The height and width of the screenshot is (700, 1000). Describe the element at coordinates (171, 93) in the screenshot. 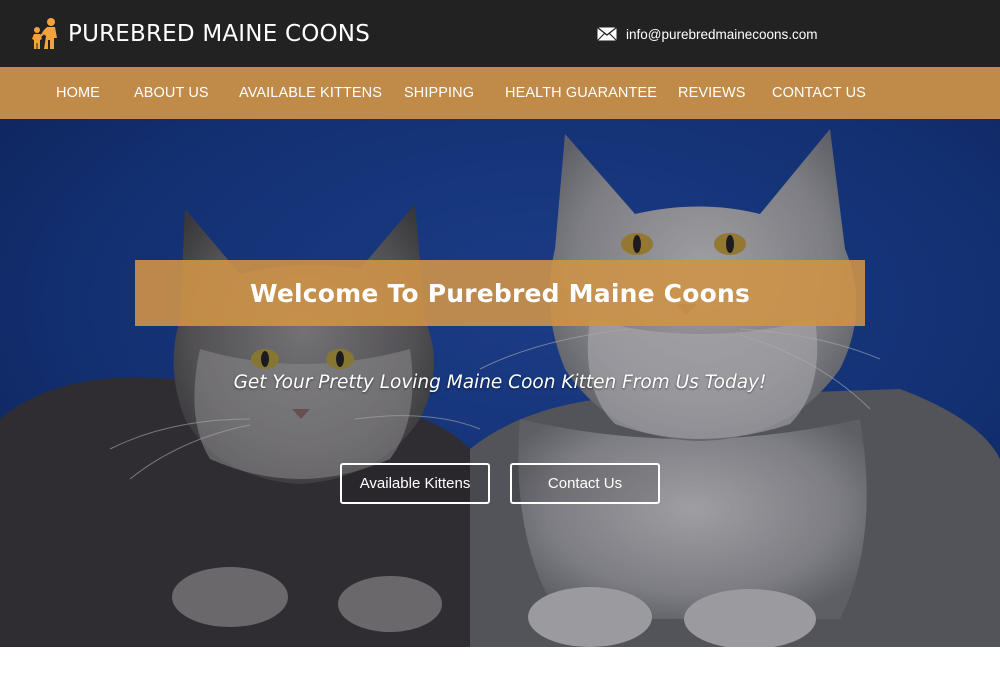

I see `nav-about-us: ABOUT US` at that location.